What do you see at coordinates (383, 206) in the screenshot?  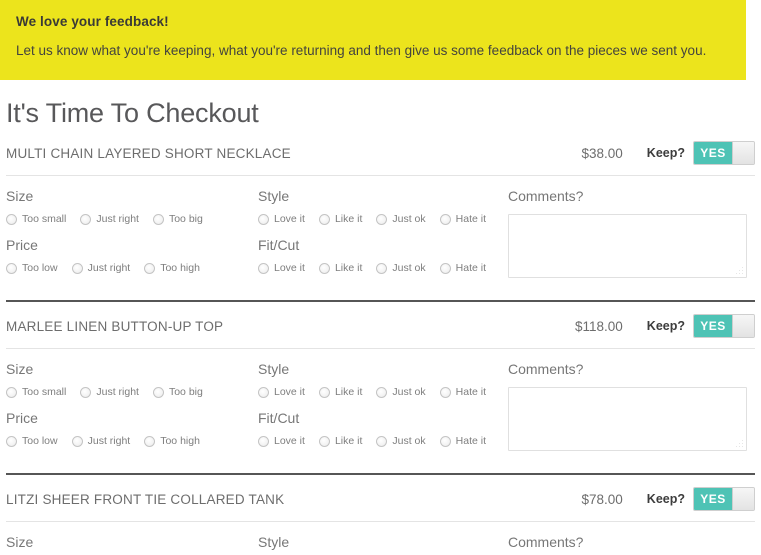 I see `style-field: Style Love it Like it Just ok` at bounding box center [383, 206].